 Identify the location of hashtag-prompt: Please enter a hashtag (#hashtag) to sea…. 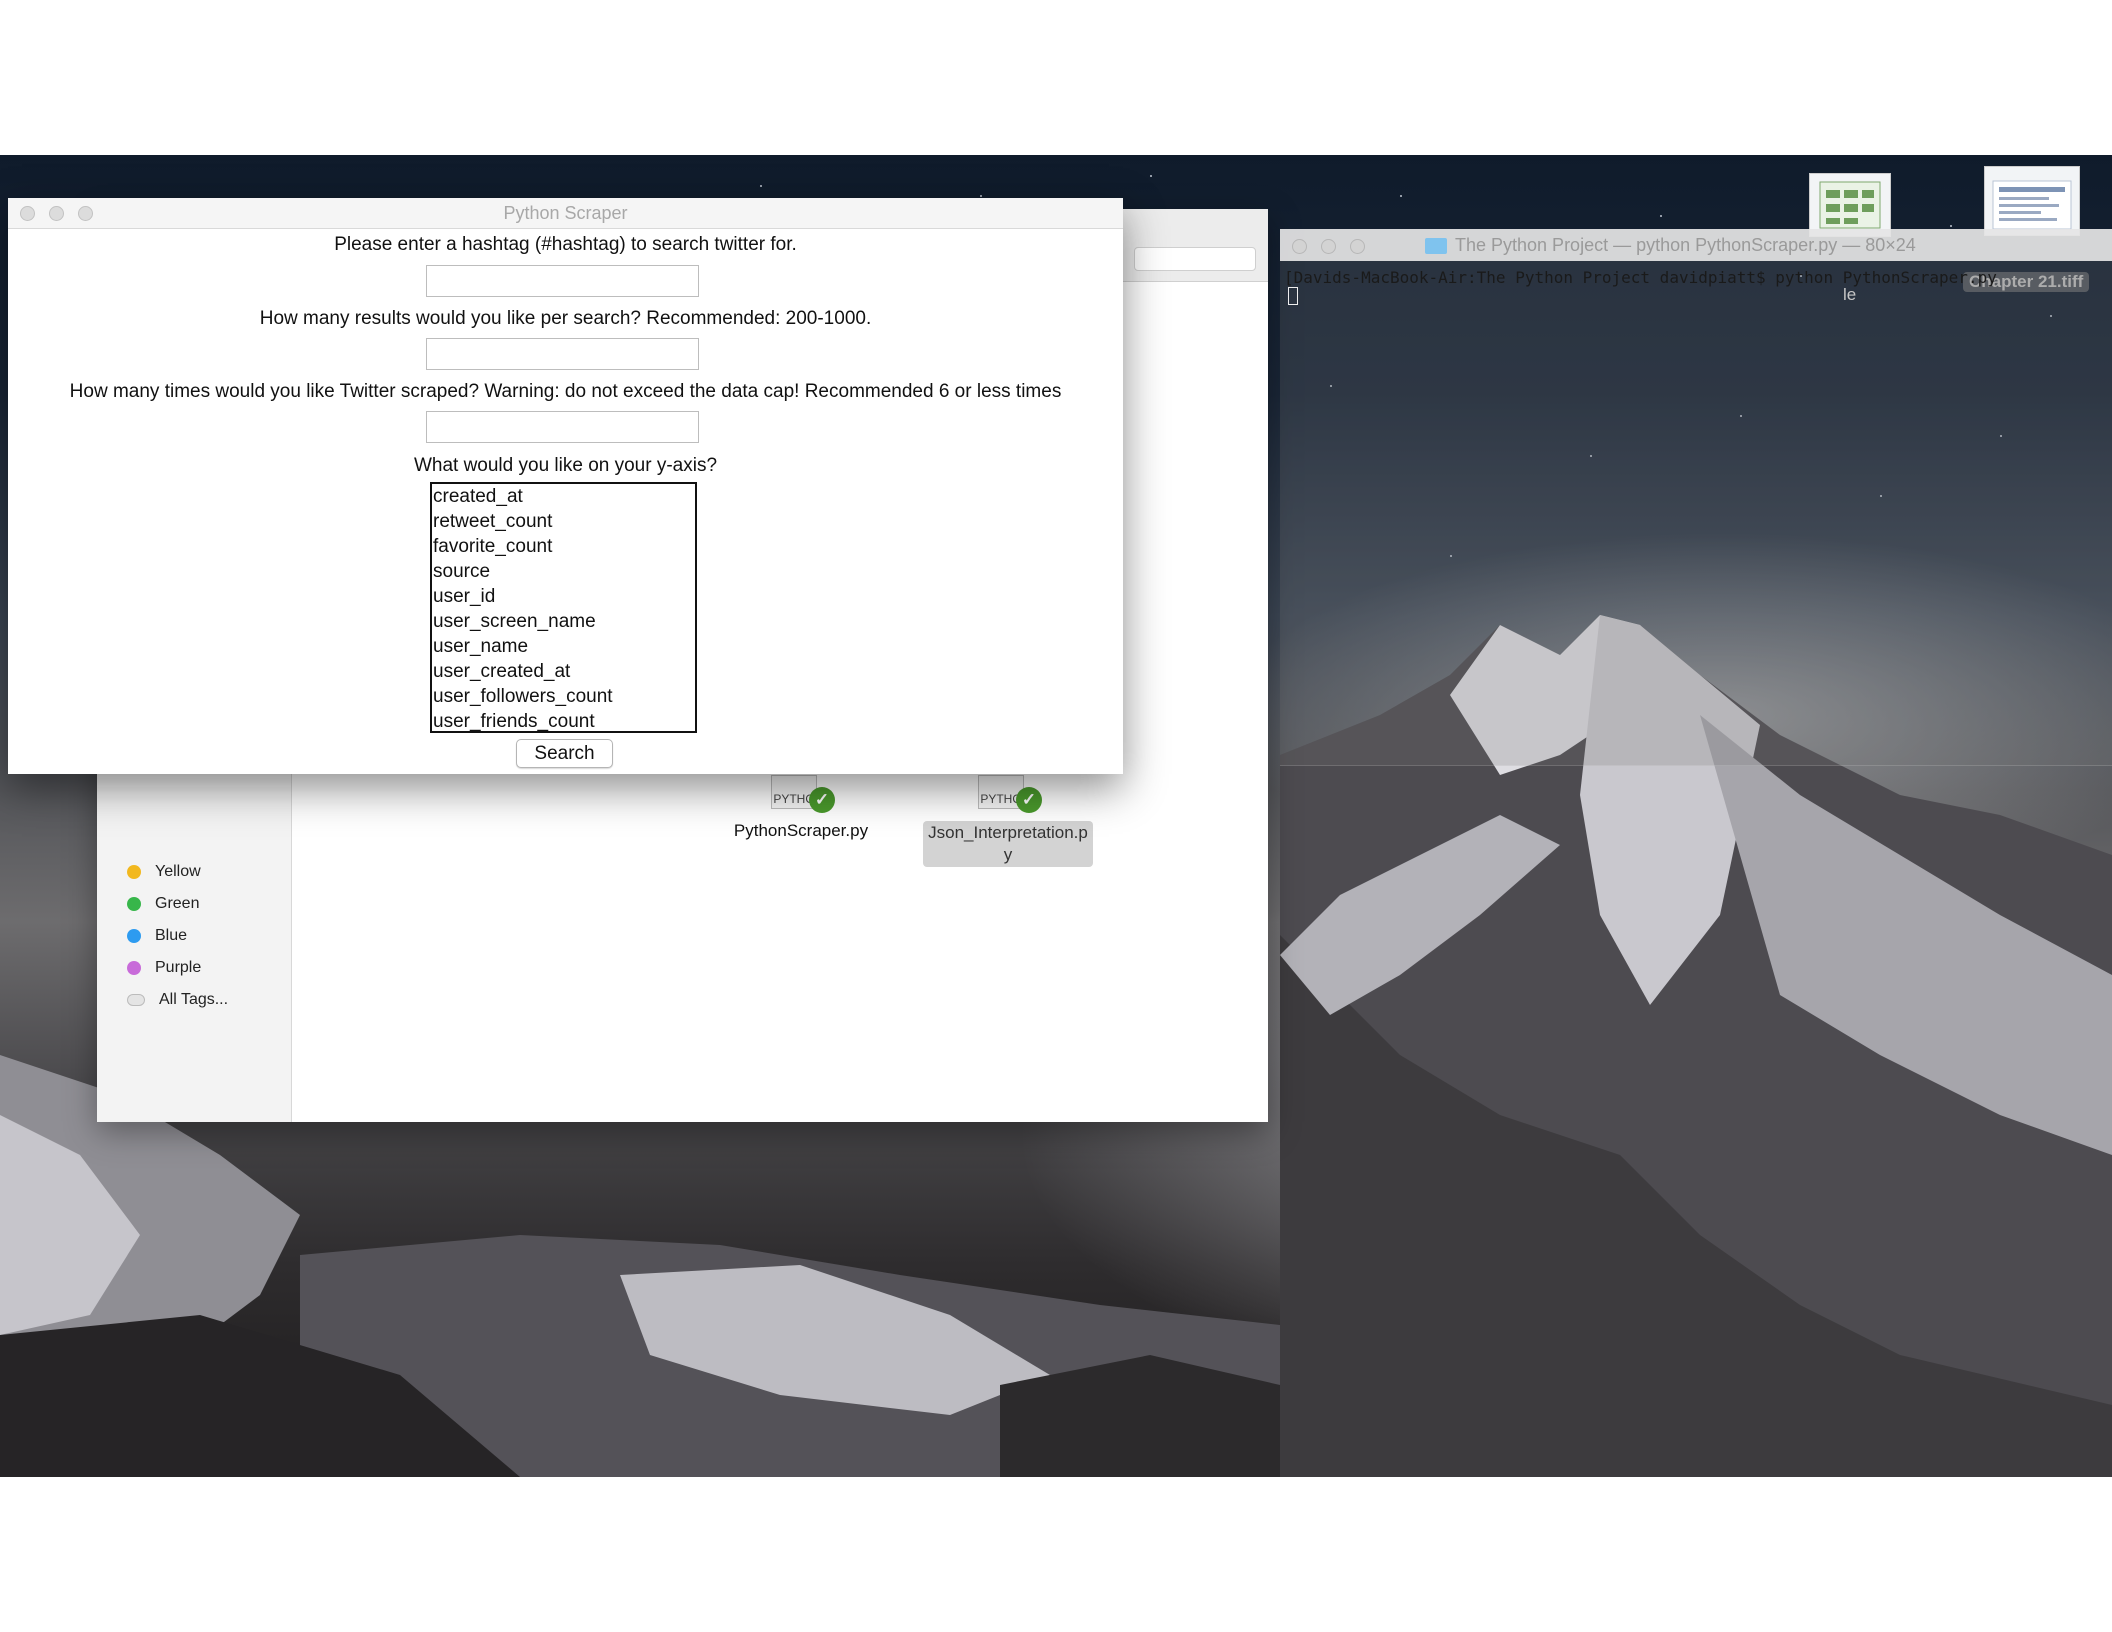
(565, 244).